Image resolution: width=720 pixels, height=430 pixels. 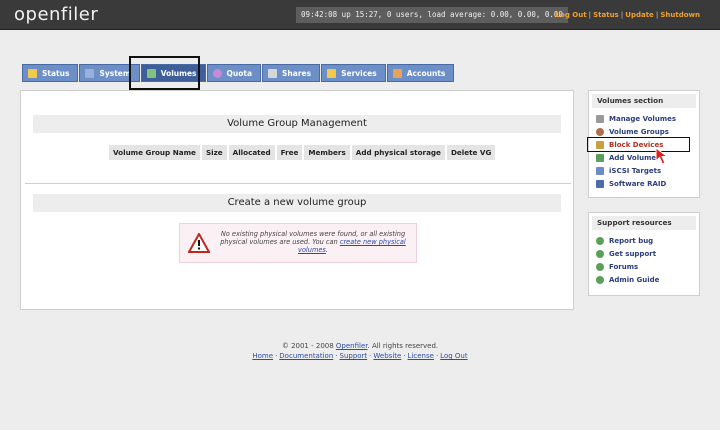 What do you see at coordinates (453, 356) in the screenshot?
I see `footer-logout-link: Log Out` at bounding box center [453, 356].